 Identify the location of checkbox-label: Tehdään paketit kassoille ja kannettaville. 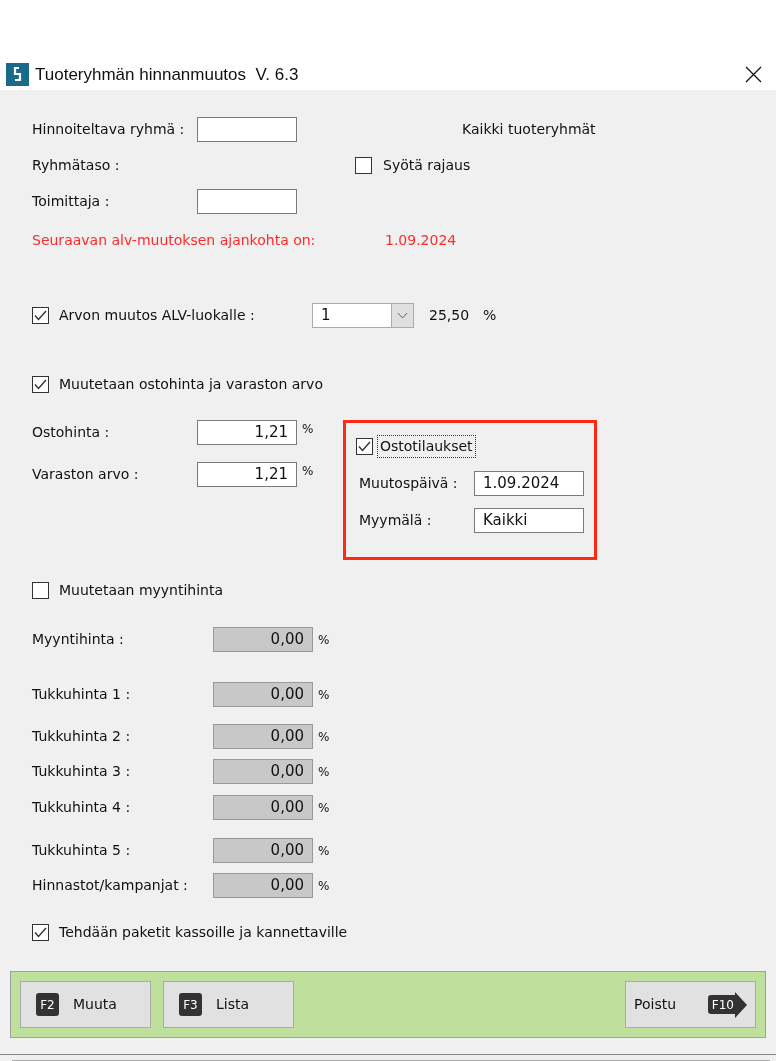
(203, 932).